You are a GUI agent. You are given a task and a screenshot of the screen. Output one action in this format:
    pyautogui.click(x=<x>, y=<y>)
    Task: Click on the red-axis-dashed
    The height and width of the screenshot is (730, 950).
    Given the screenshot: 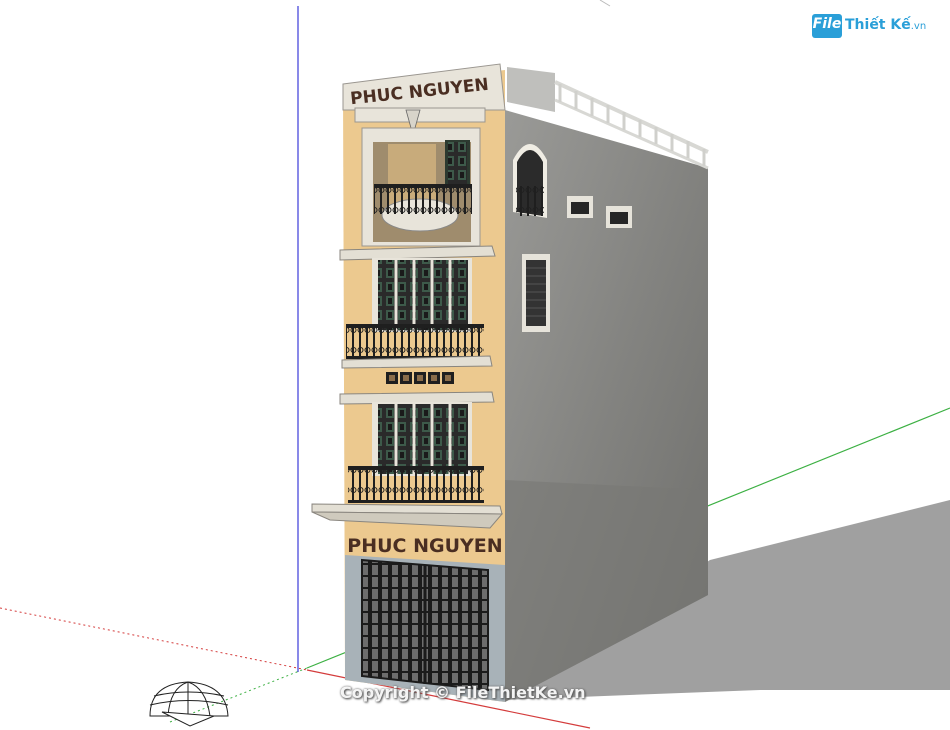 What is the action you would take?
    pyautogui.click(x=154, y=639)
    